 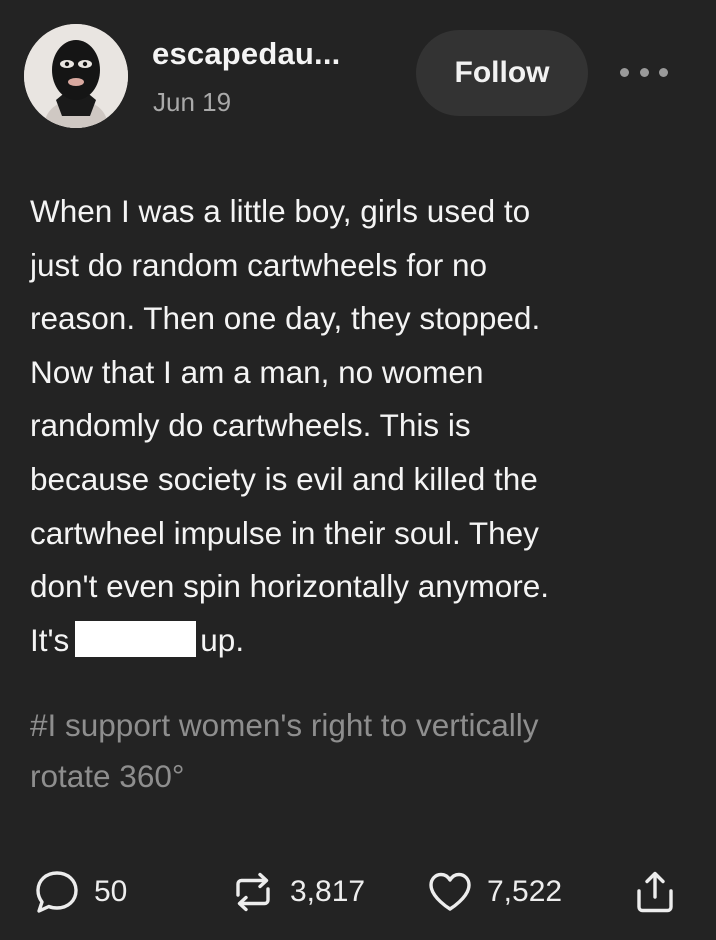 I want to click on like-button: 7,522, so click(x=493, y=892).